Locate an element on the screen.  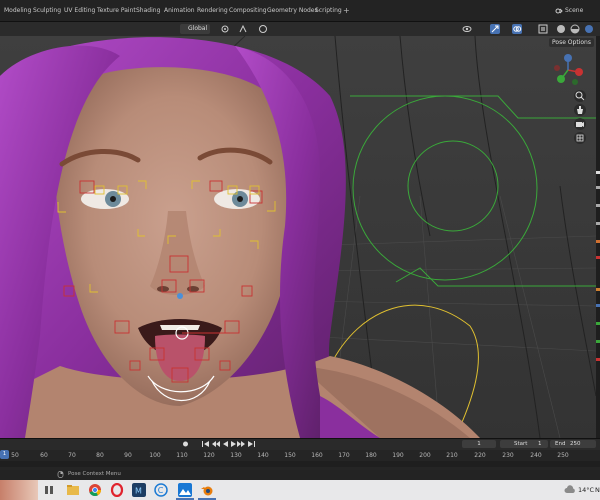
start-frame-field: Start 1 is located at coordinates (524, 444).